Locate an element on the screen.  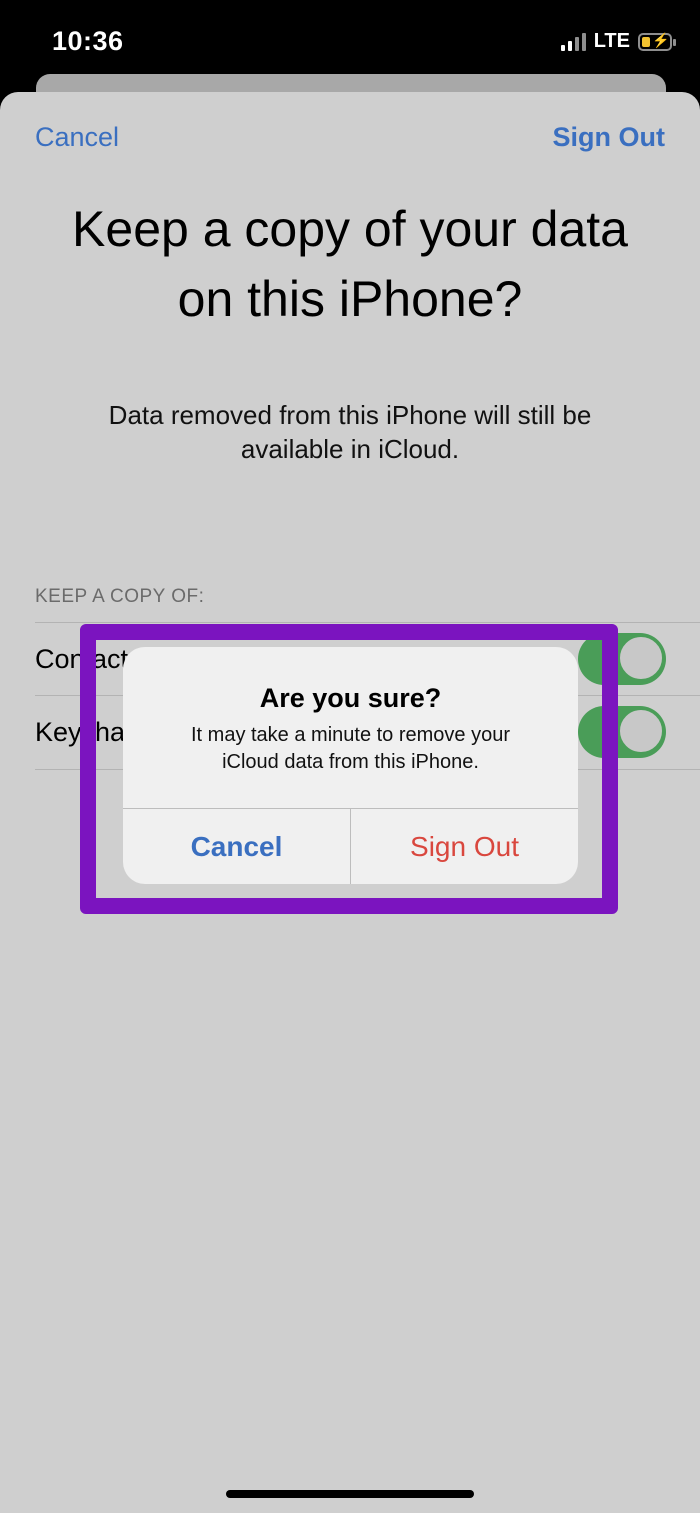
network-type: LTE is located at coordinates (611, 41).